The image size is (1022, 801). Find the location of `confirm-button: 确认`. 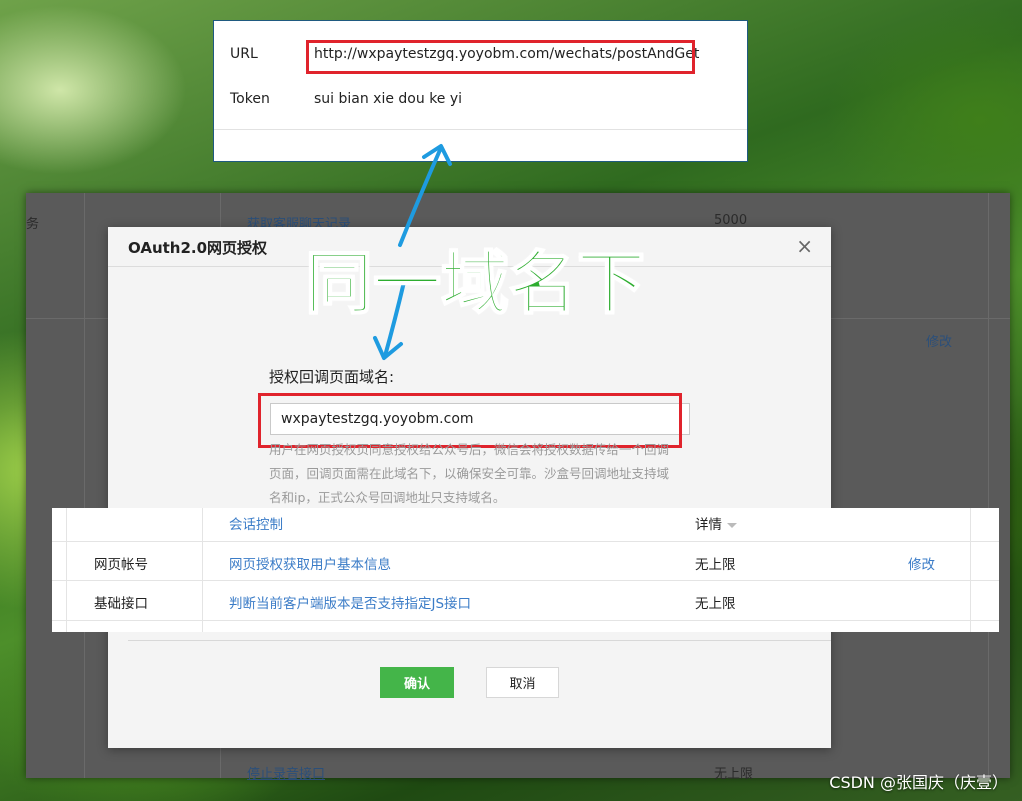

confirm-button: 确认 is located at coordinates (417, 682).